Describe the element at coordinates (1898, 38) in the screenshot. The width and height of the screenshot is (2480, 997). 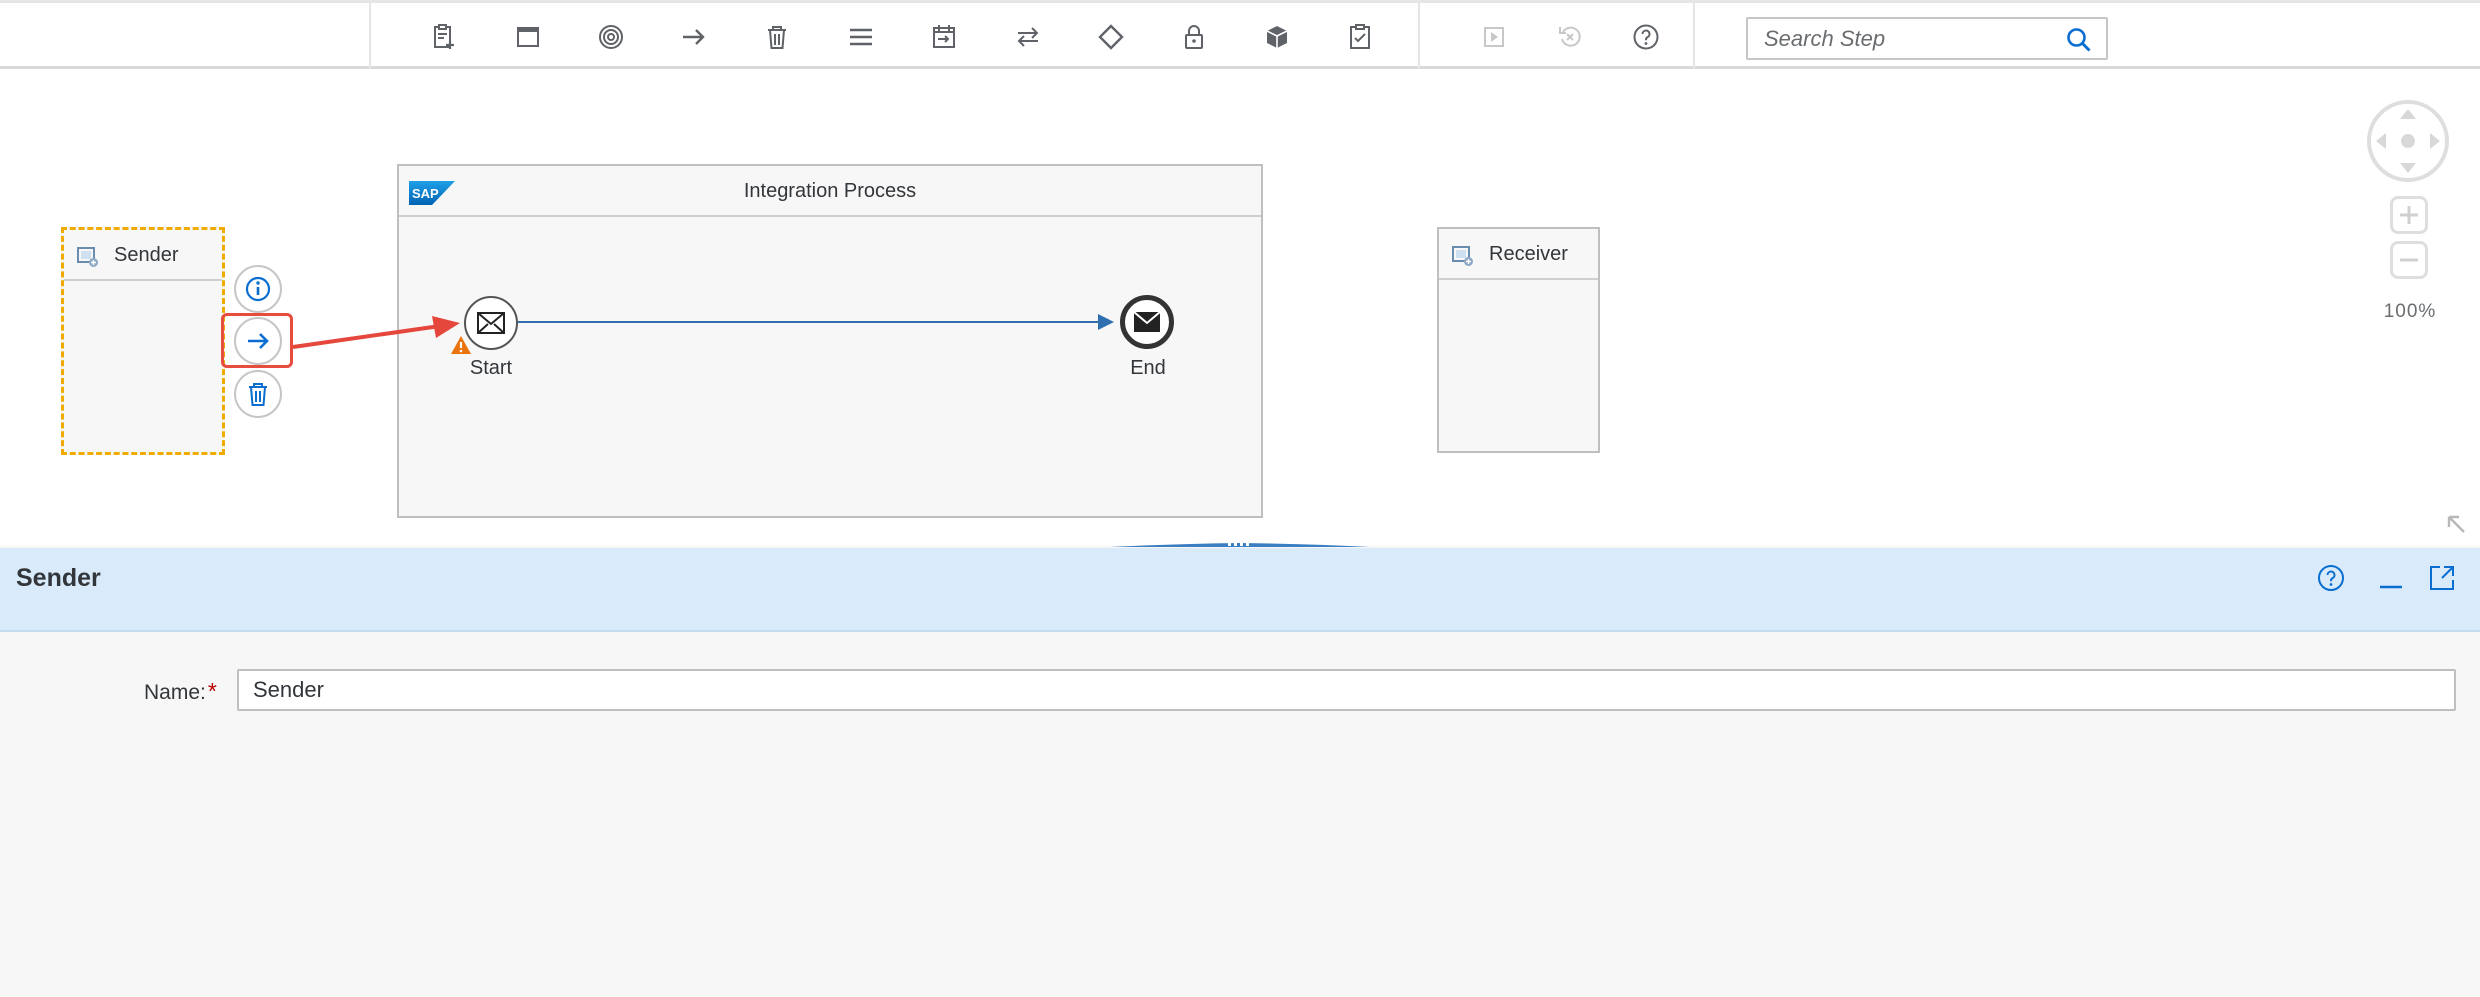
I see `search-input` at that location.